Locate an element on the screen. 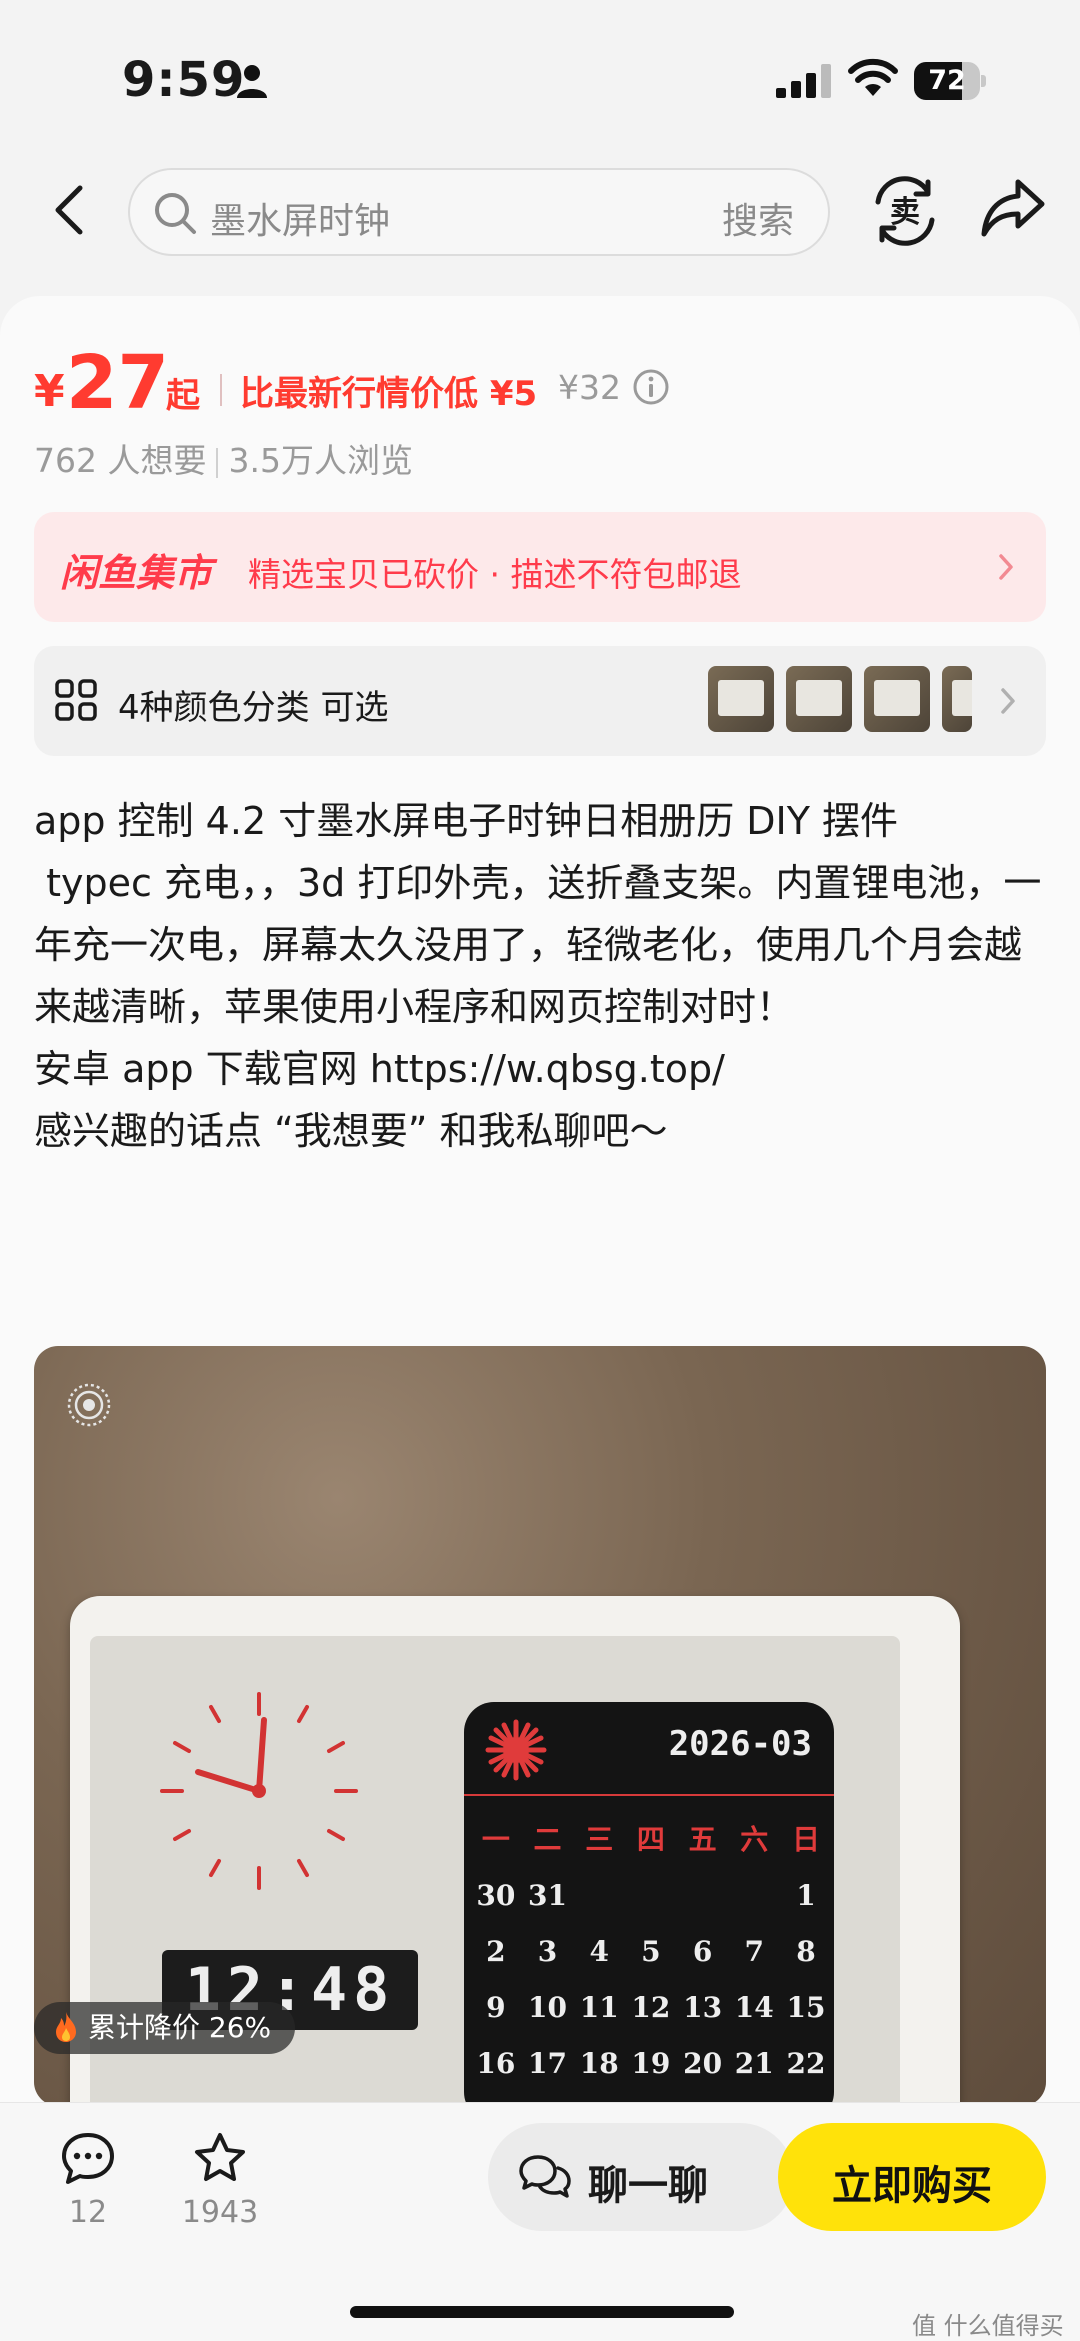  buy-now-button: 立即购买 is located at coordinates (912, 2177).